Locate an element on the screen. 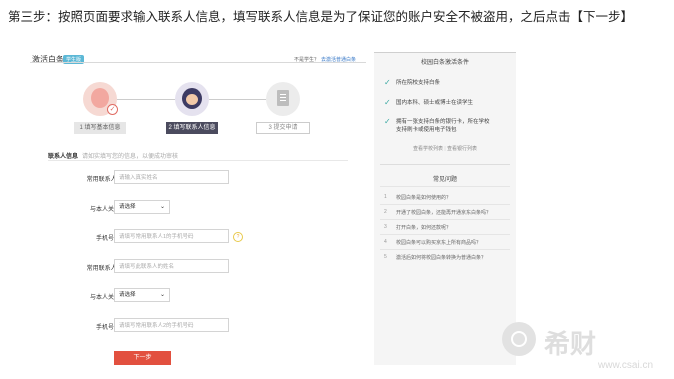 The image size is (674, 379). step-progress: ✓ 1 填写基本信息 2 填写联系人信息 3 提交申请 is located at coordinates (190, 109).